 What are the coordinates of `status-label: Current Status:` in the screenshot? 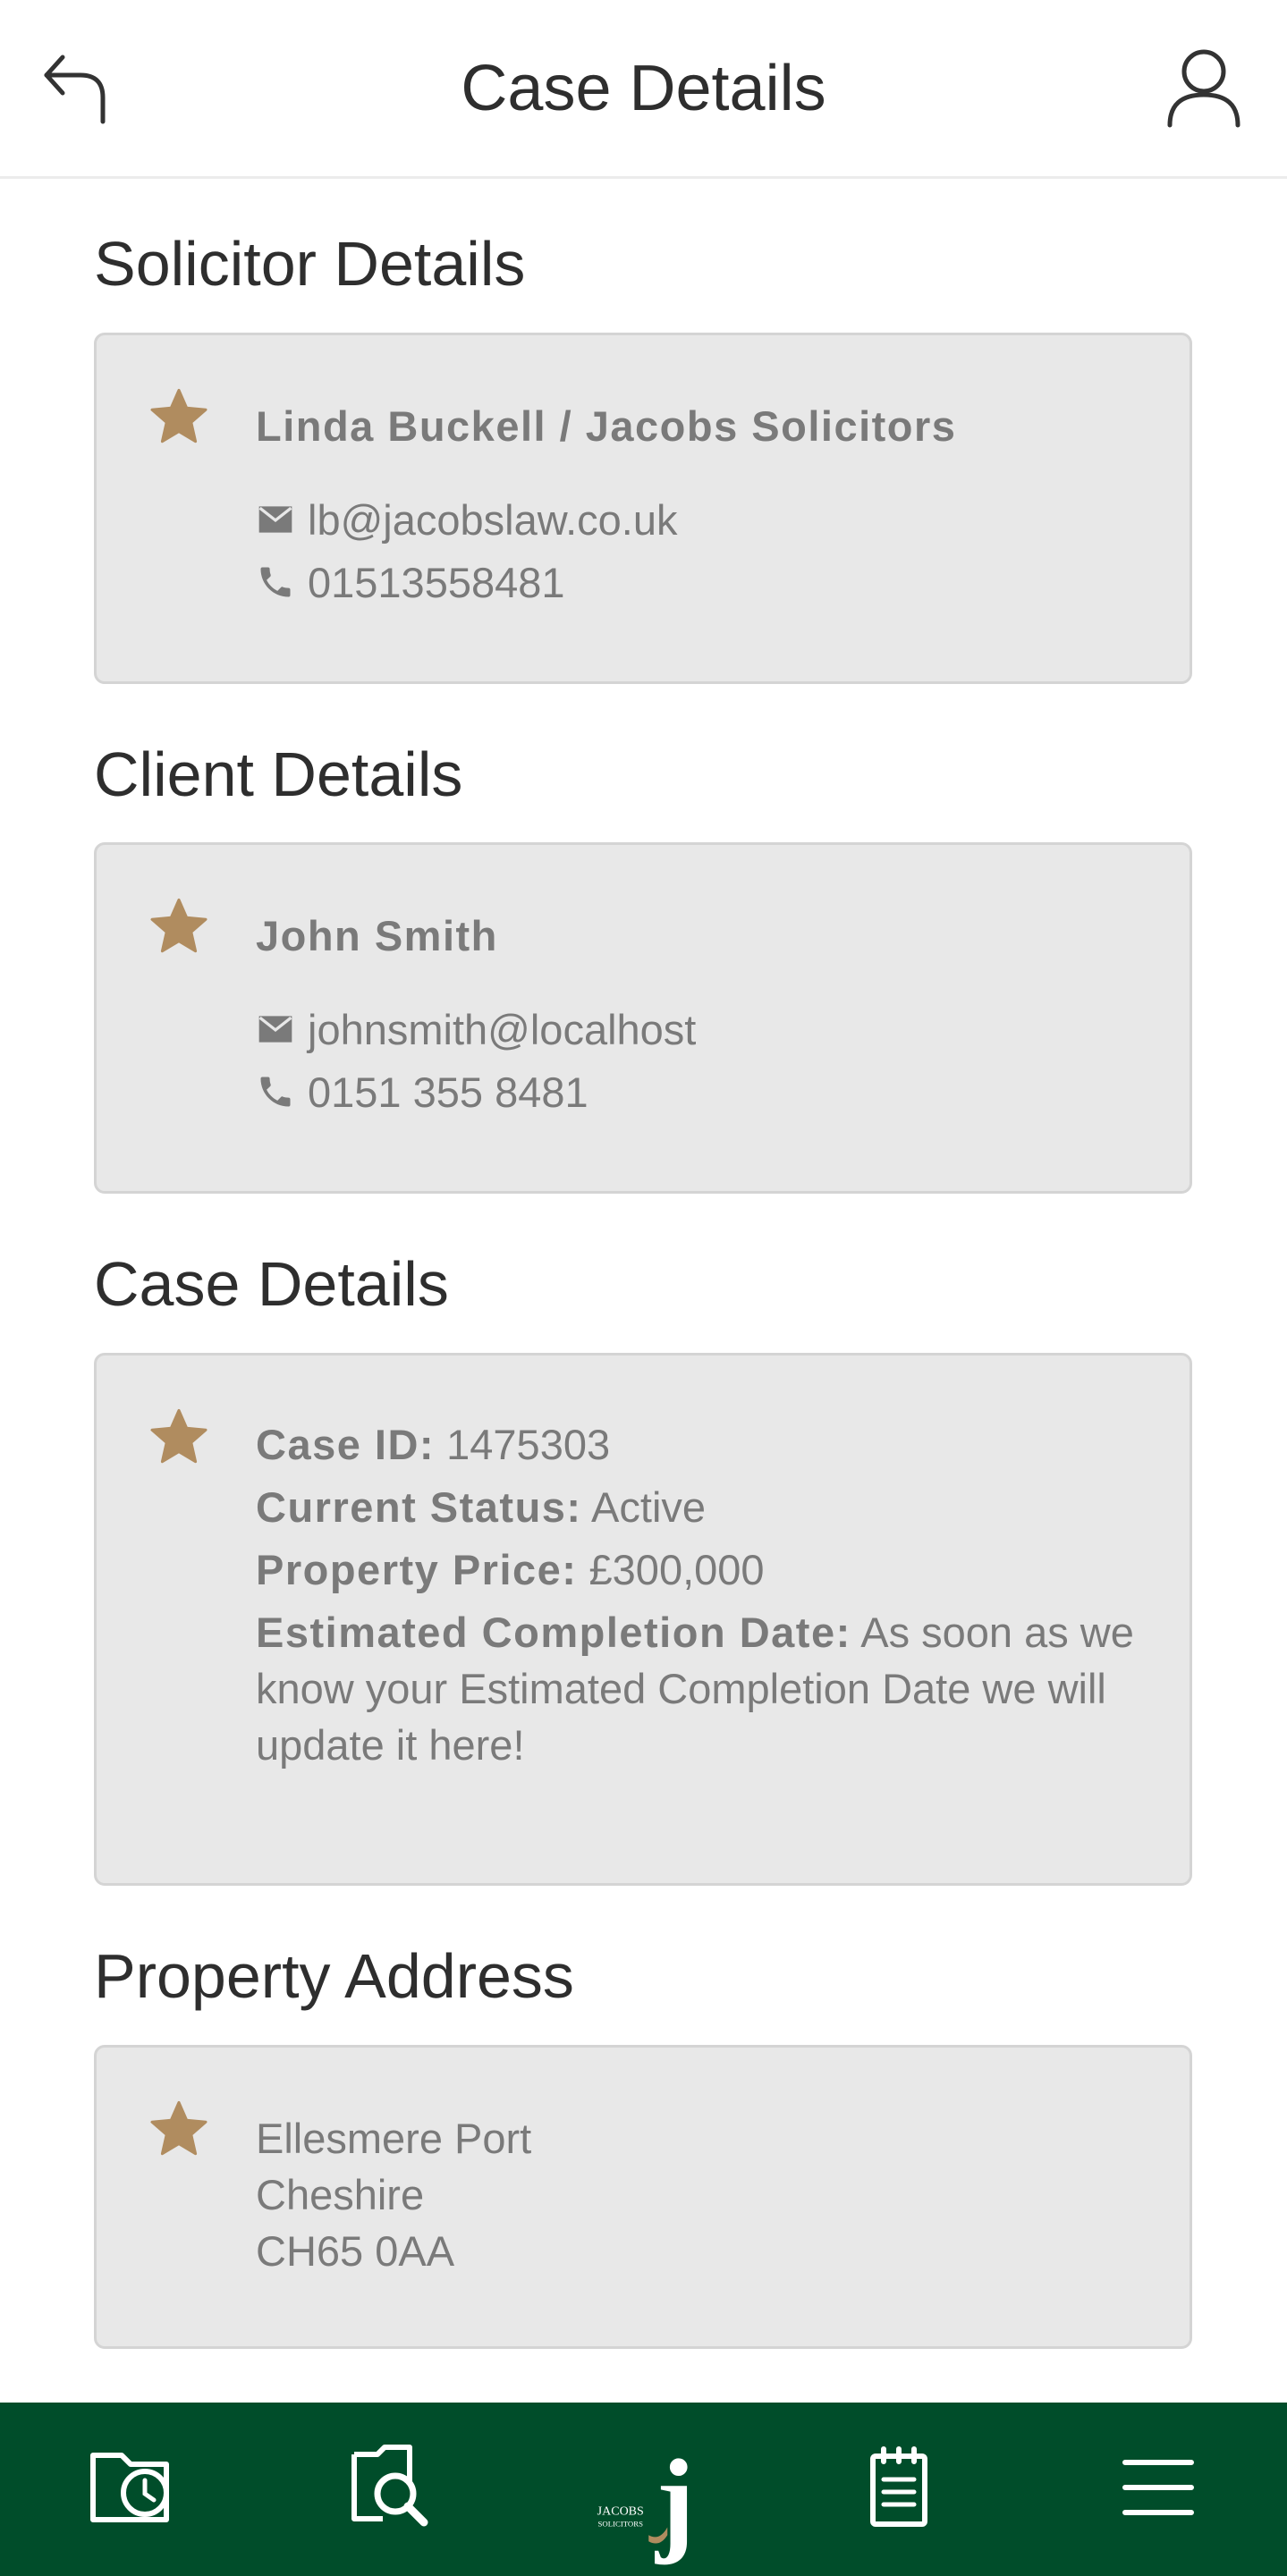 It's located at (419, 1507).